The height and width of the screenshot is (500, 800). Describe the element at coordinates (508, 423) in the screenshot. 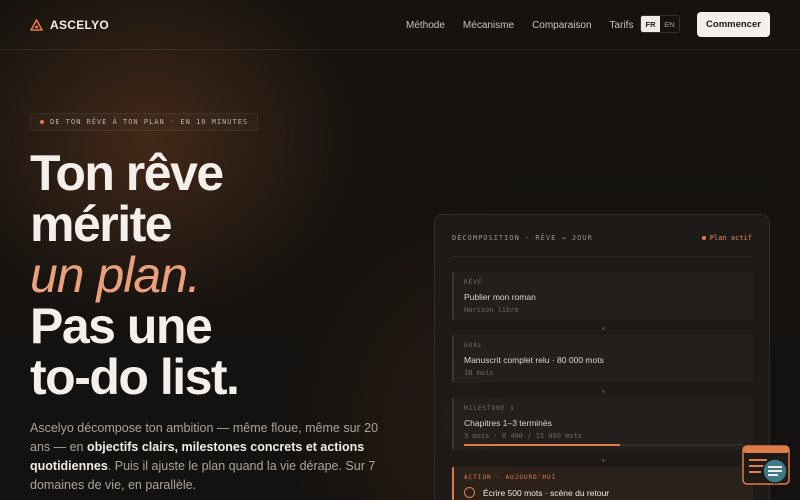

I see `step-title: Chapitres 1–3 terminés` at that location.